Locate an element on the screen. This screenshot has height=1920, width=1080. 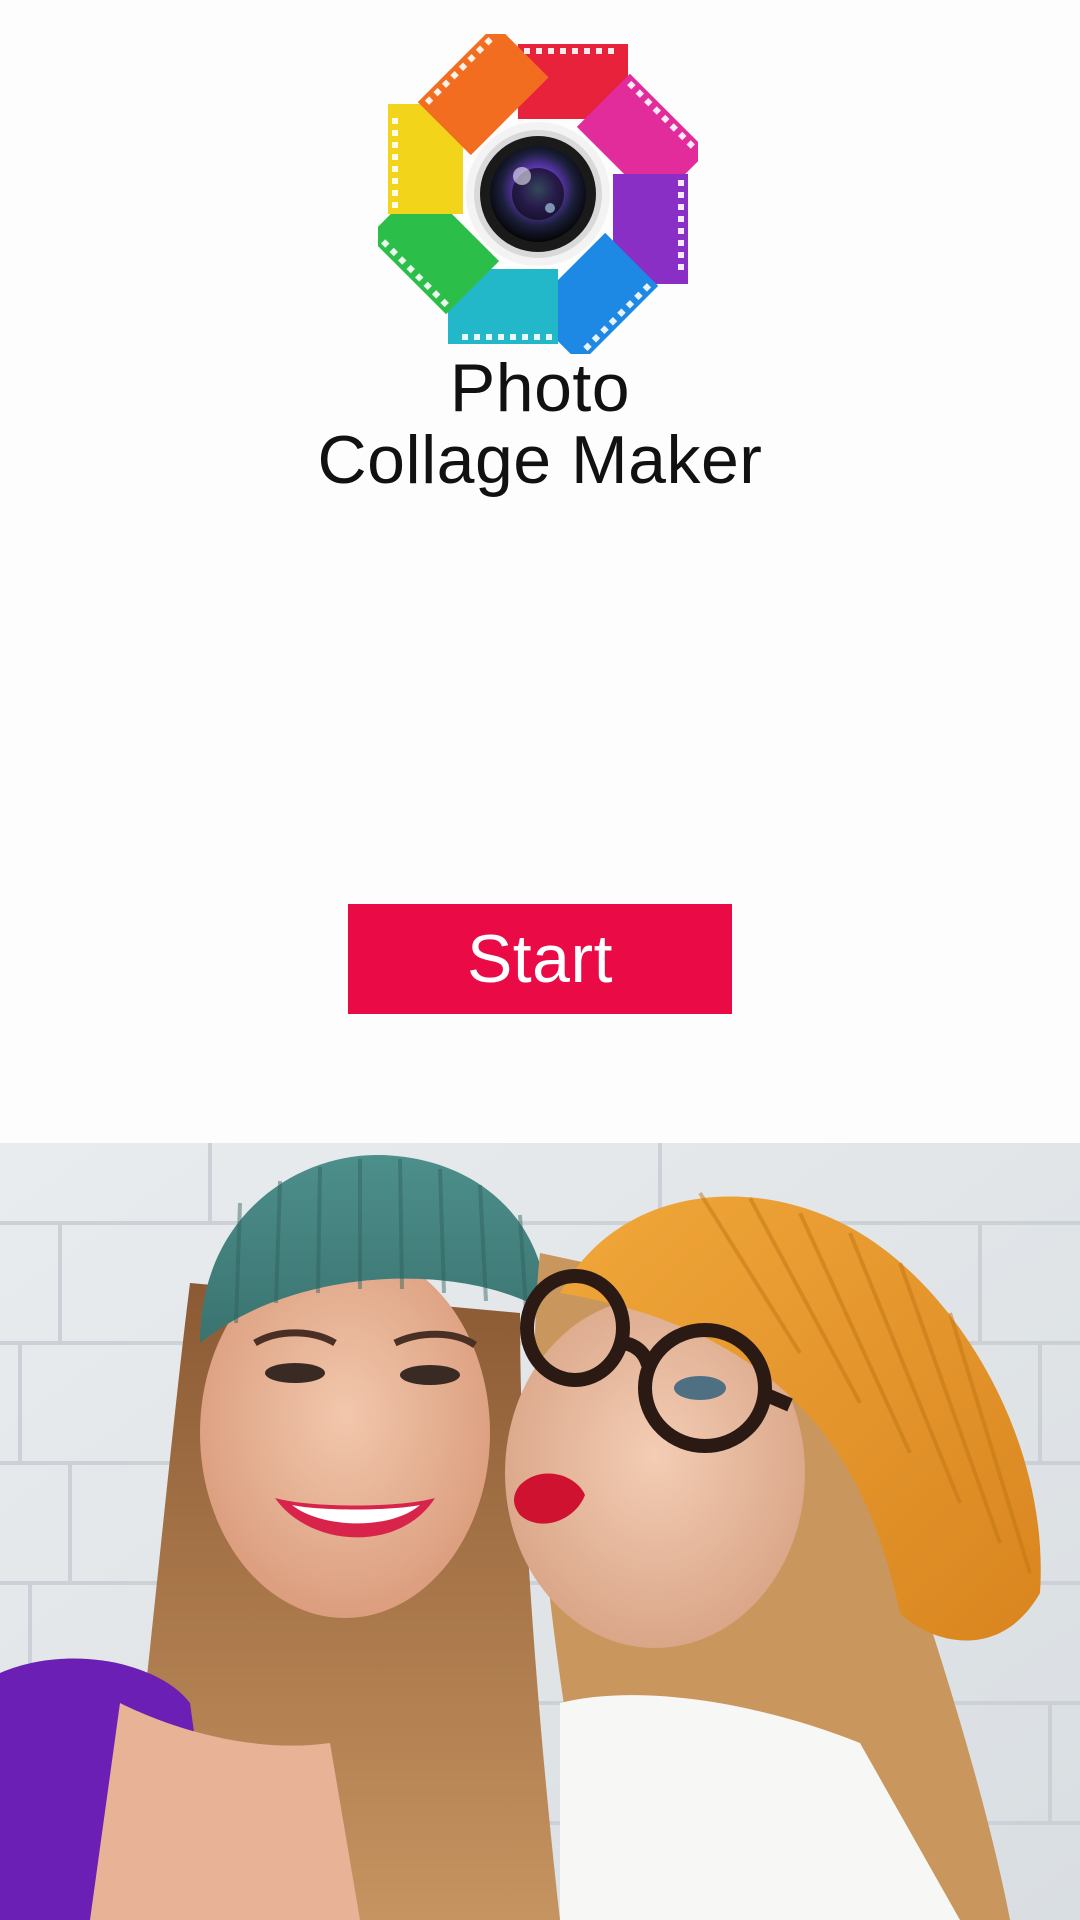
app-logo-icon is located at coordinates (538, 194).